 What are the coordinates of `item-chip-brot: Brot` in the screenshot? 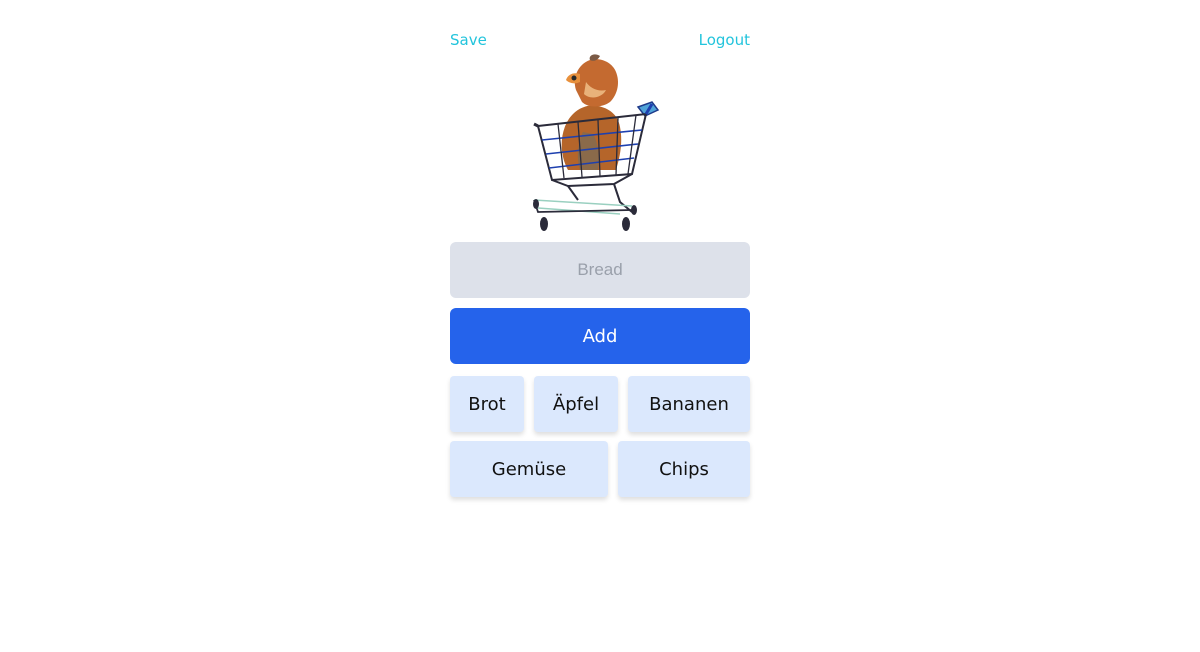 It's located at (487, 404).